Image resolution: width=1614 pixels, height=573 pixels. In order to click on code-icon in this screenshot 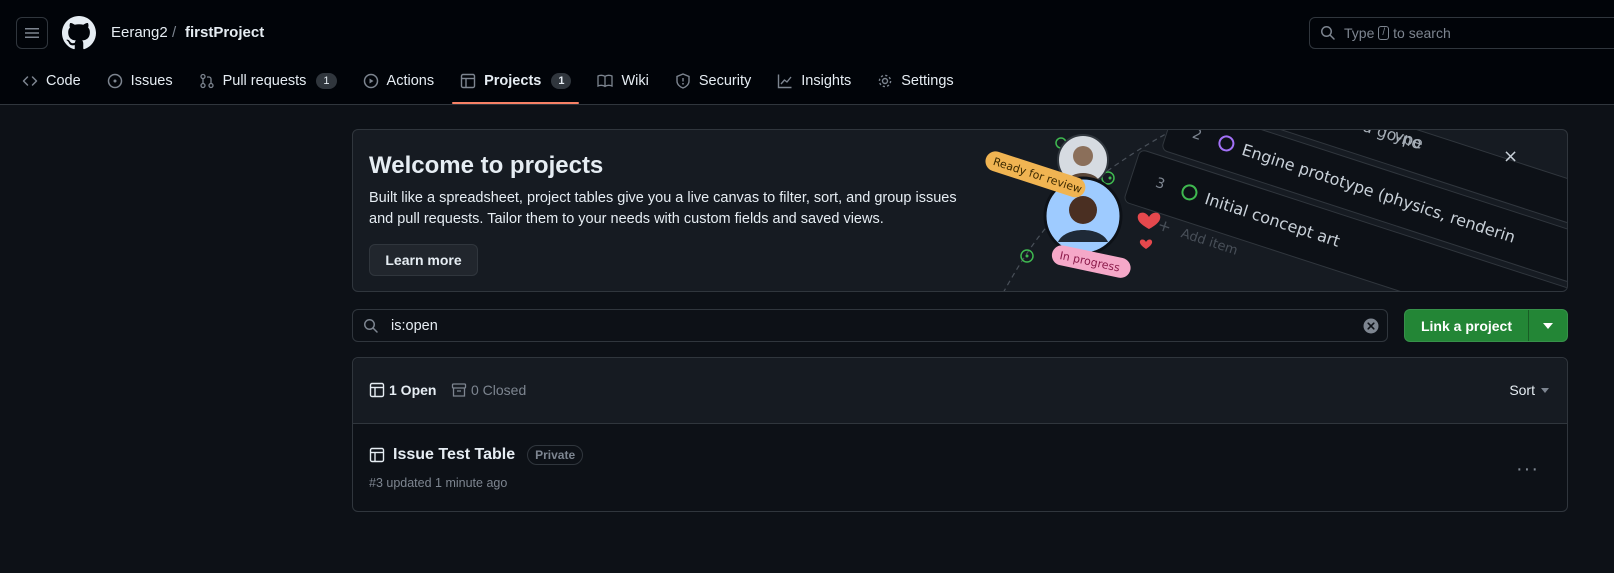, I will do `click(30, 81)`.